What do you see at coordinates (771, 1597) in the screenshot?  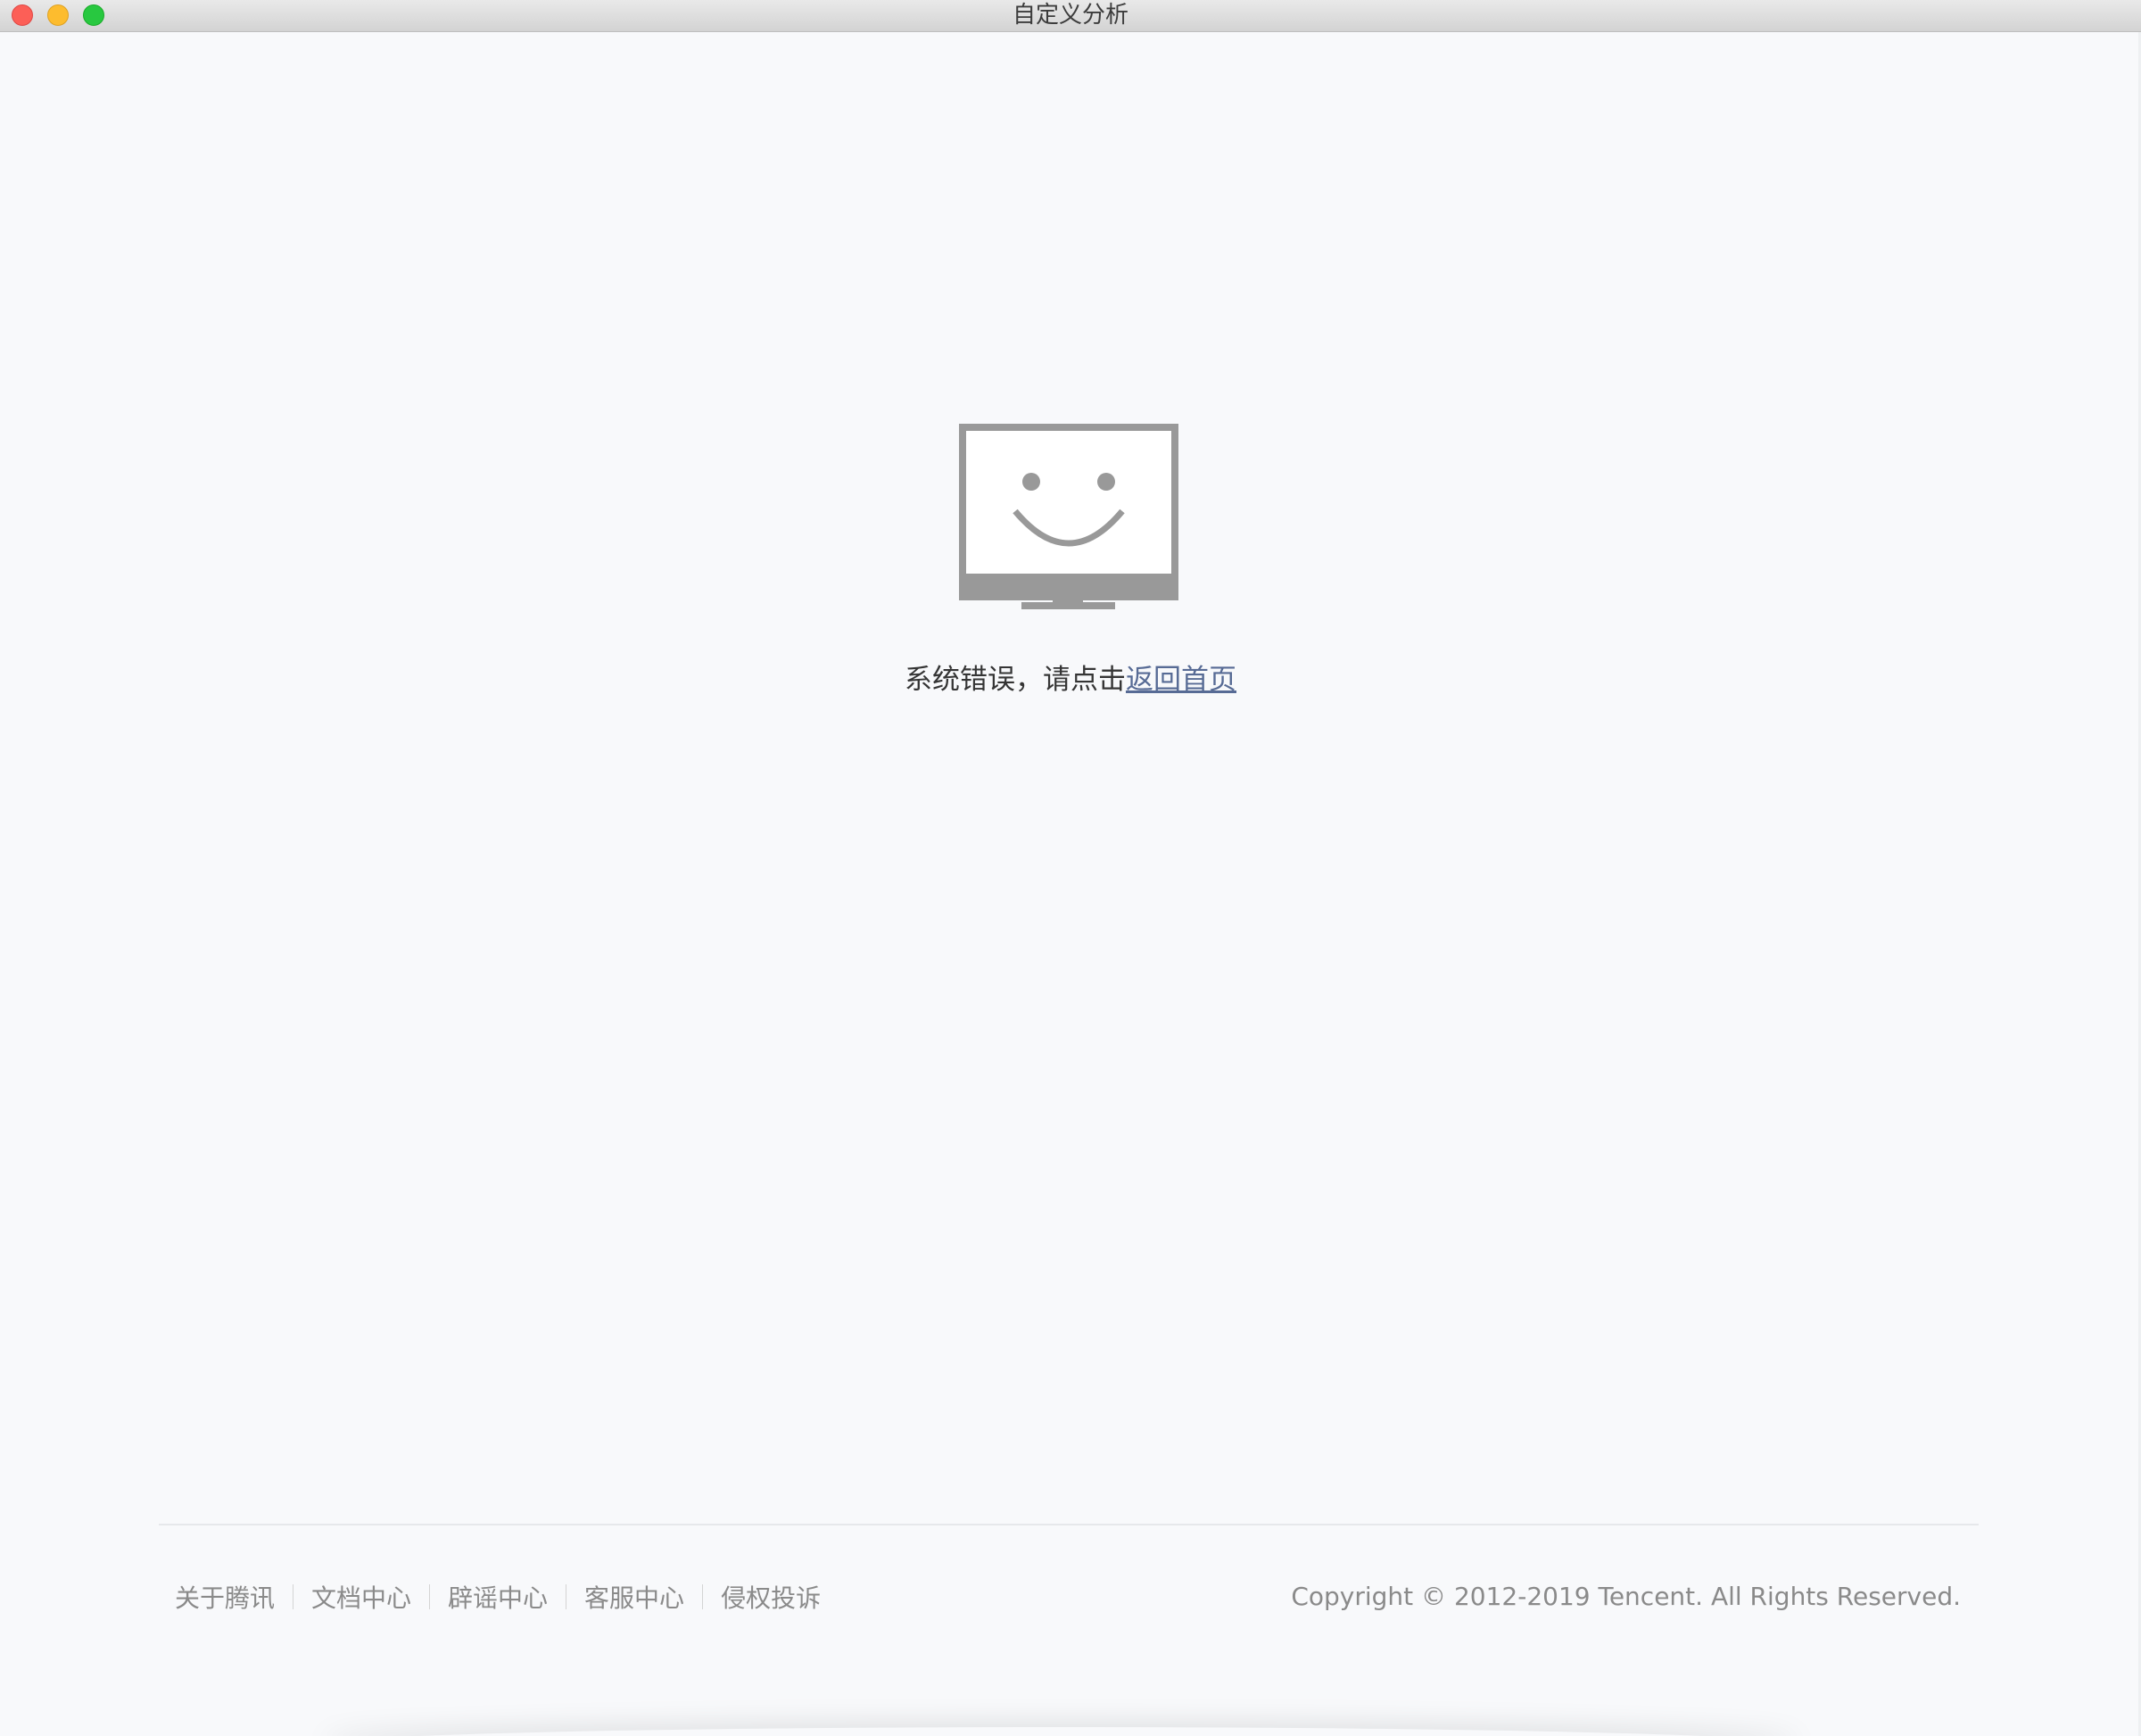 I see `footer-link-complaint: 侵权投诉` at bounding box center [771, 1597].